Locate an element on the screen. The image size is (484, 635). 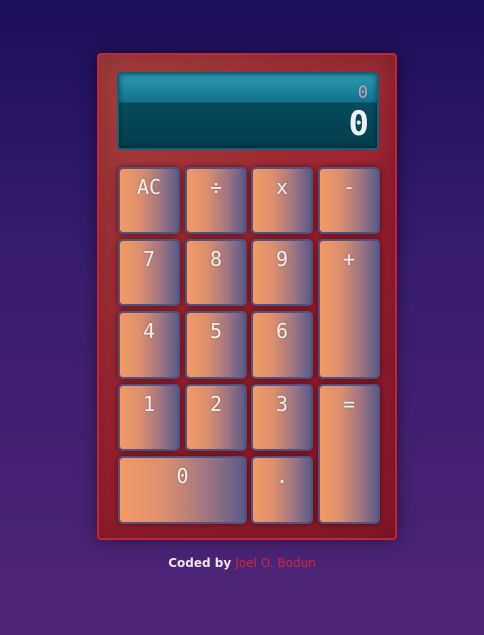
digit-2-button: 2 is located at coordinates (216, 417).